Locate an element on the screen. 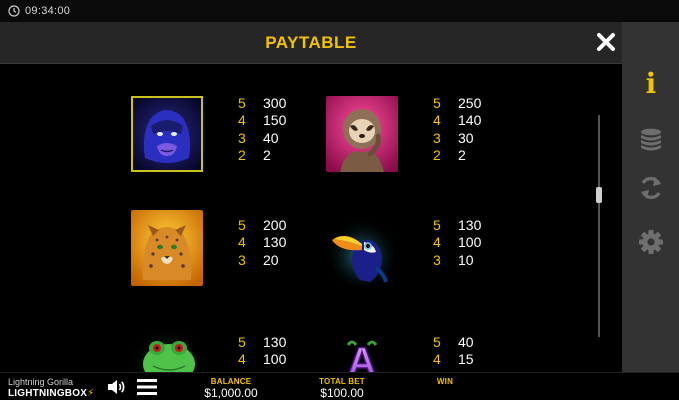 Image resolution: width=679 pixels, height=400 pixels. speaker-icon is located at coordinates (116, 387).